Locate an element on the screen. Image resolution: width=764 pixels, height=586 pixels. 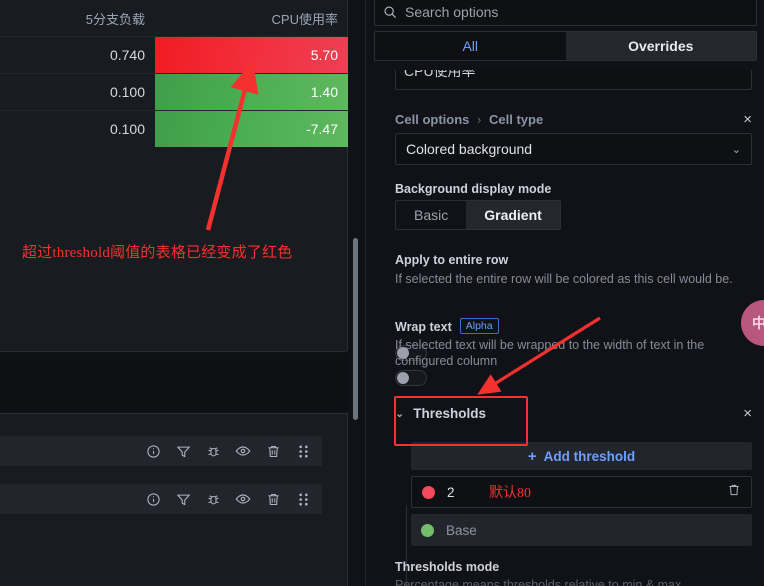
annotation-table-note: 超过threshold阈值的表格已经变成了红色 is located at coordinates (157, 253).